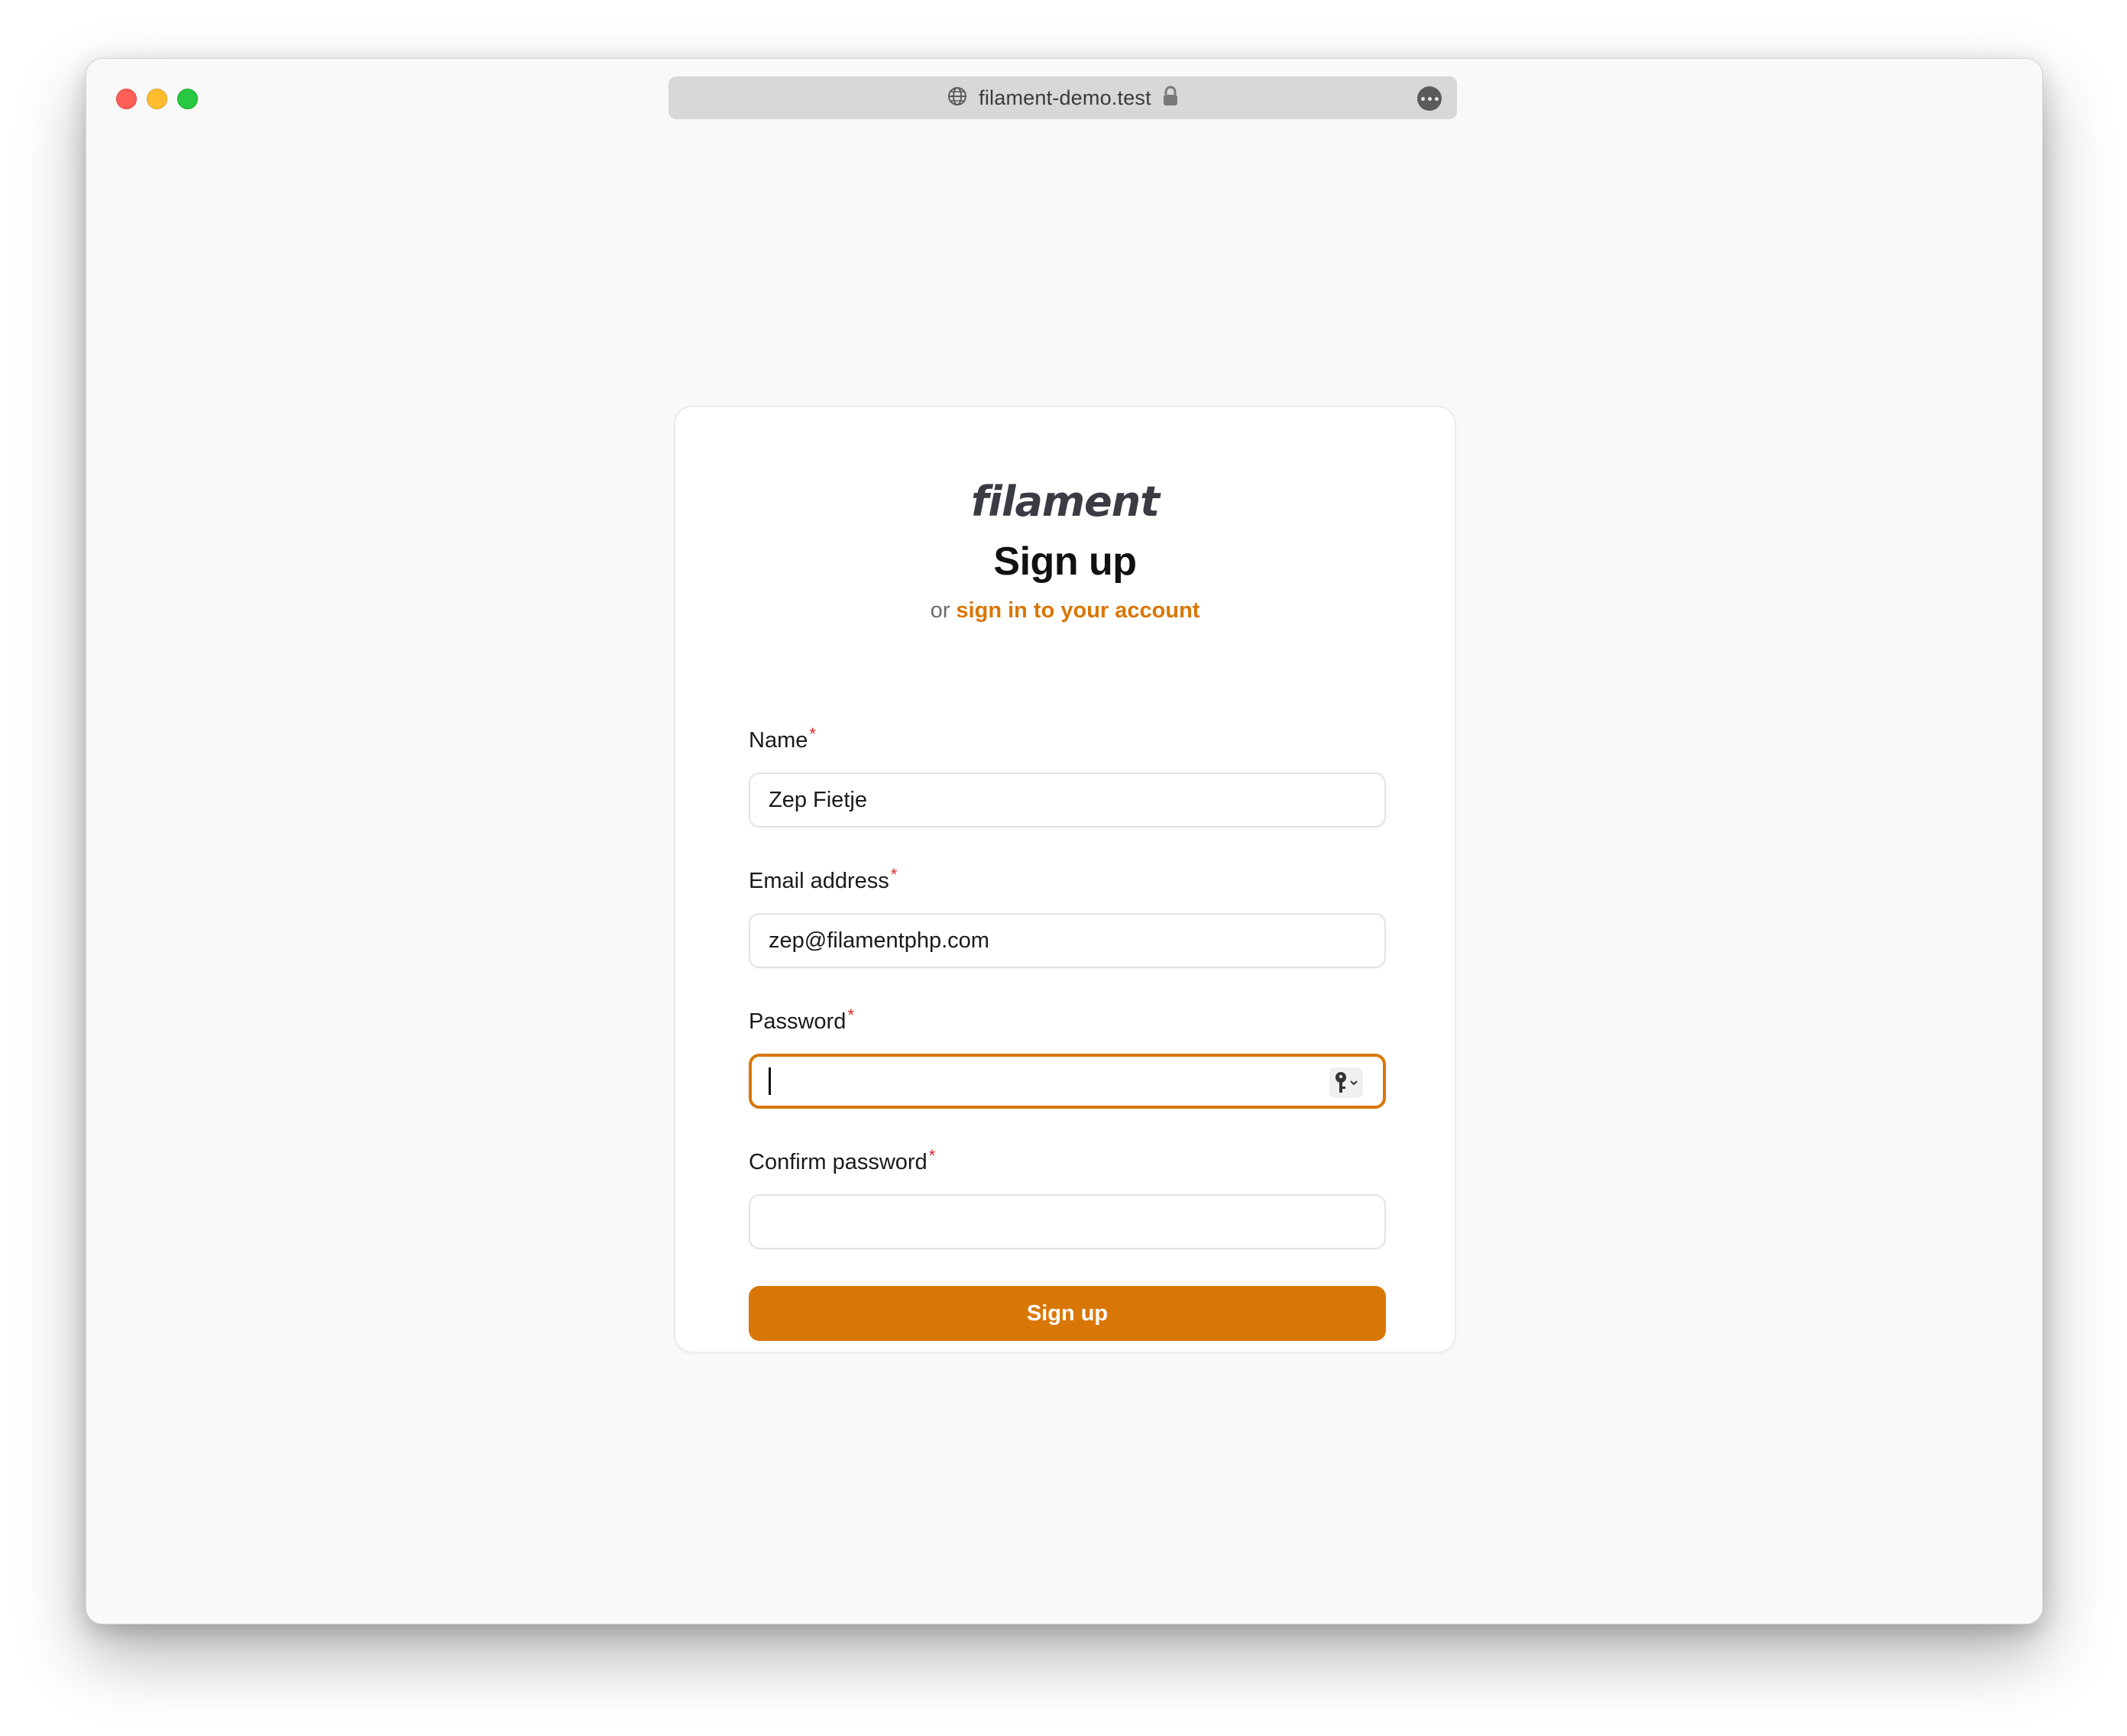 The image size is (2127, 1736). I want to click on url-text: filament-demo.test, so click(1065, 97).